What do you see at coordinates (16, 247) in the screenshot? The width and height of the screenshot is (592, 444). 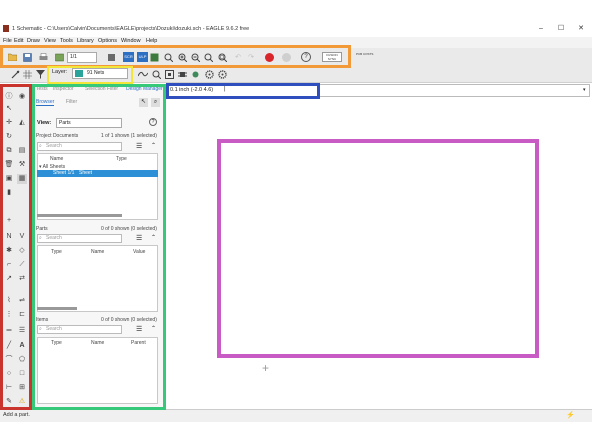 I see `tools-highlight-box` at bounding box center [16, 247].